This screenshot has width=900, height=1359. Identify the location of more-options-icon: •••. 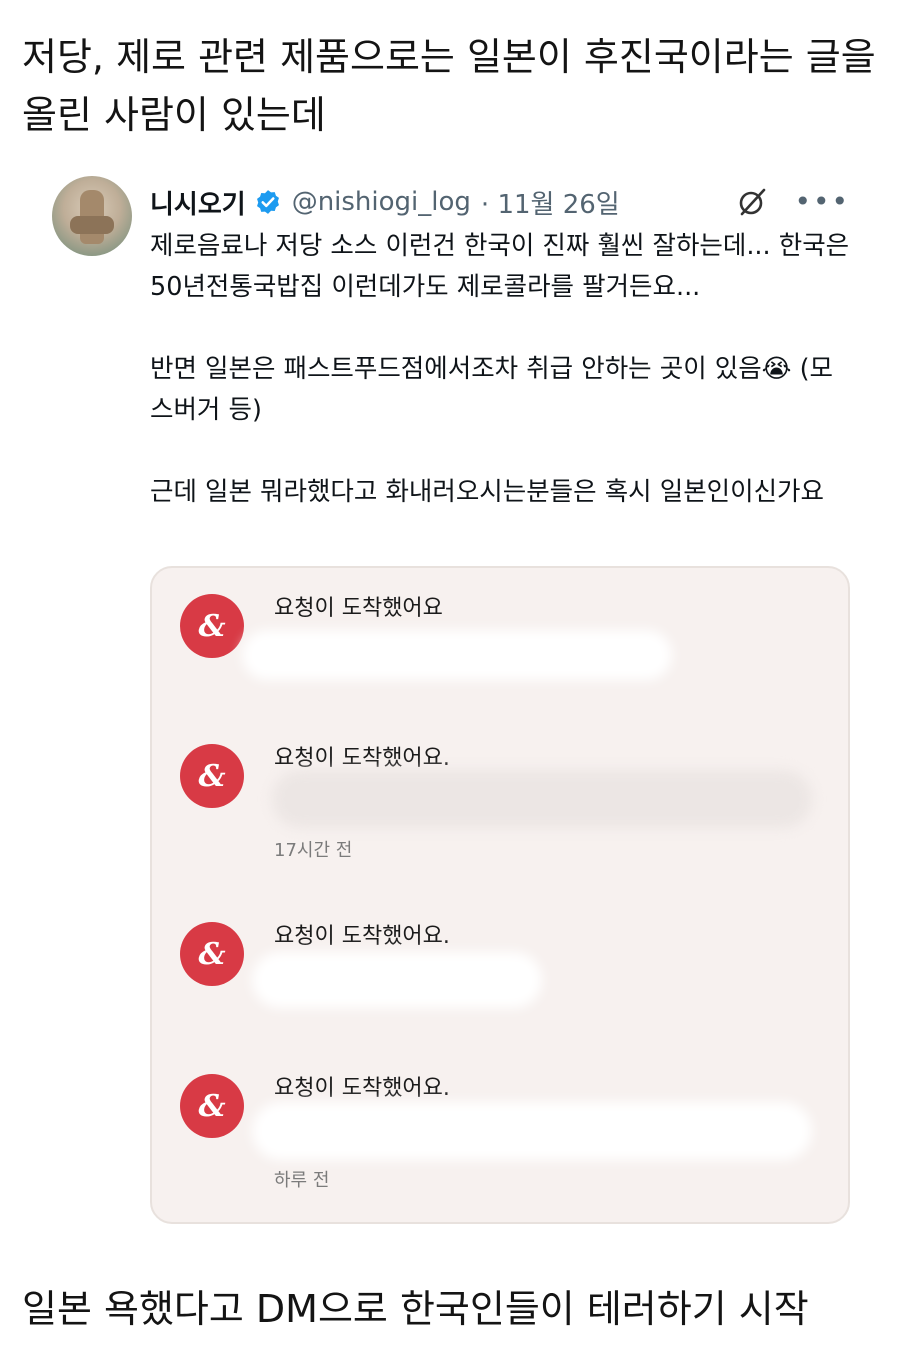
(822, 202).